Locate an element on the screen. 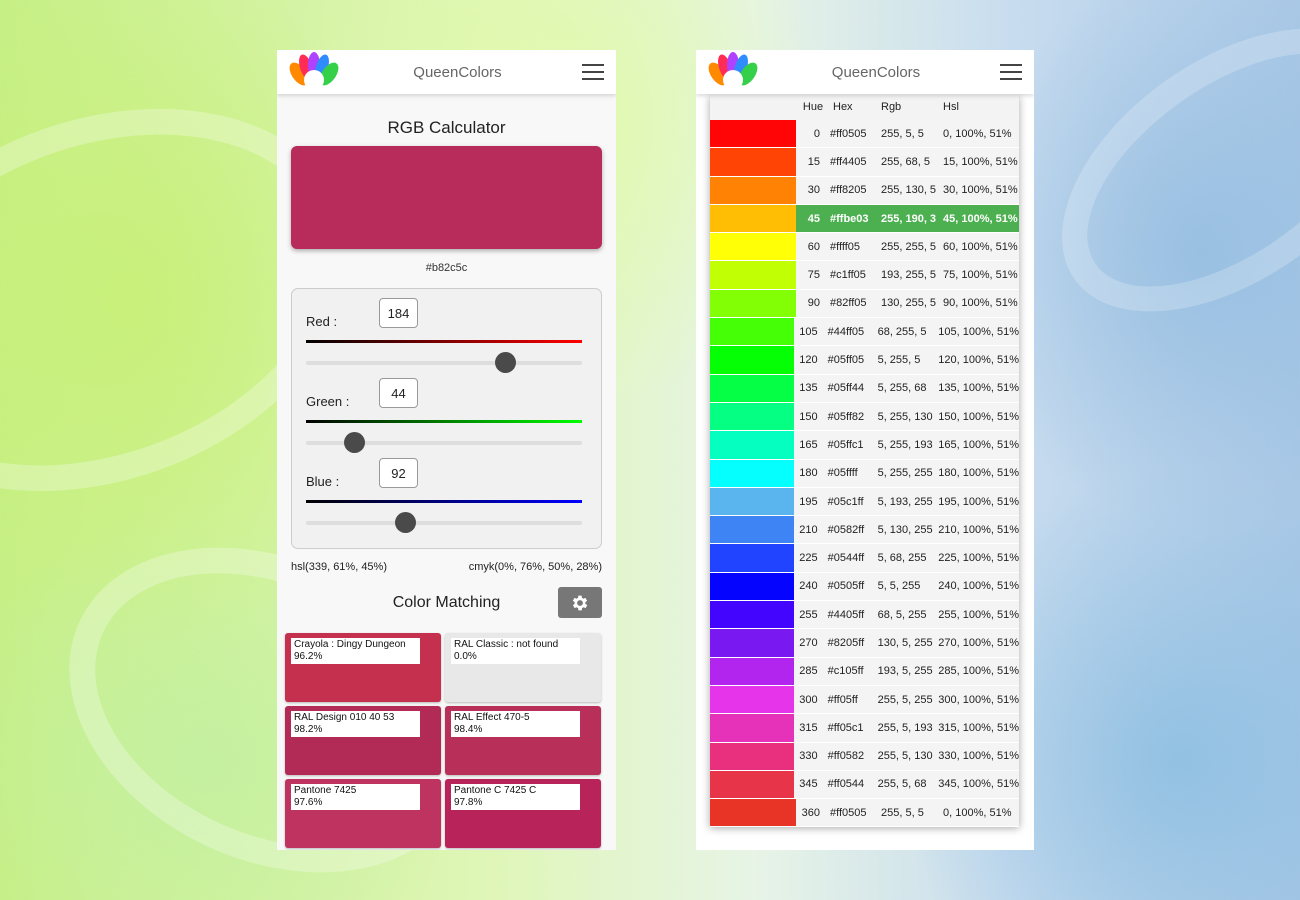  color-matching-title: Color Matching is located at coordinates (446, 602).